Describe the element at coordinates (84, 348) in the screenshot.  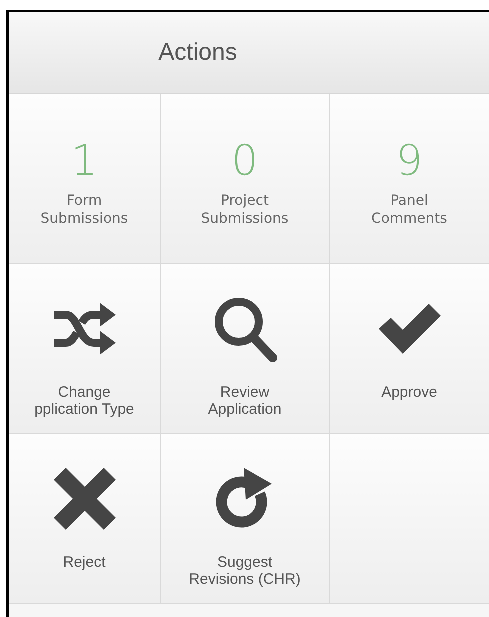
I see `action-tile: Change pplication Type` at that location.